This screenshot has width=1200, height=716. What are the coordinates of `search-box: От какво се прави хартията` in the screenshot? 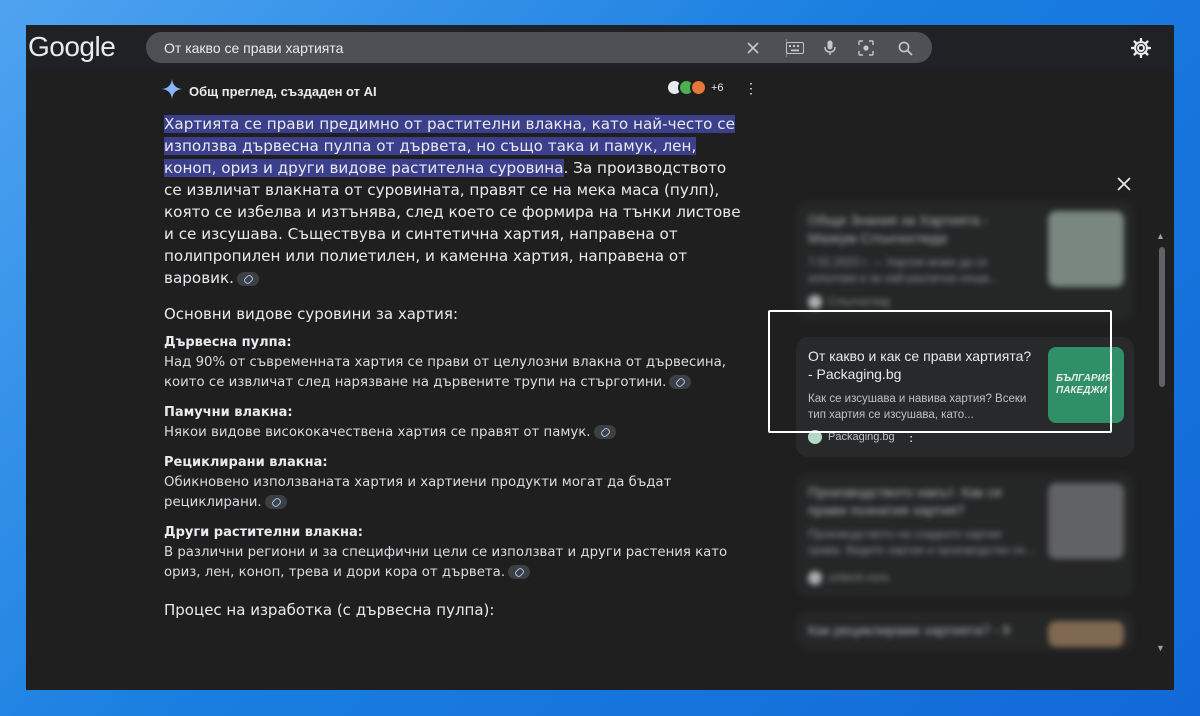 It's located at (539, 47).